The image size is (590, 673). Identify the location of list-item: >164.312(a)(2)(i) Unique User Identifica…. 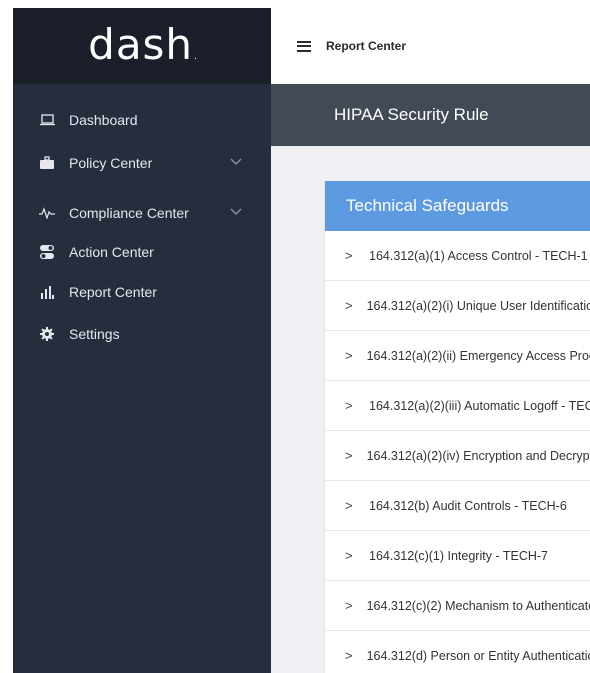
(457, 306).